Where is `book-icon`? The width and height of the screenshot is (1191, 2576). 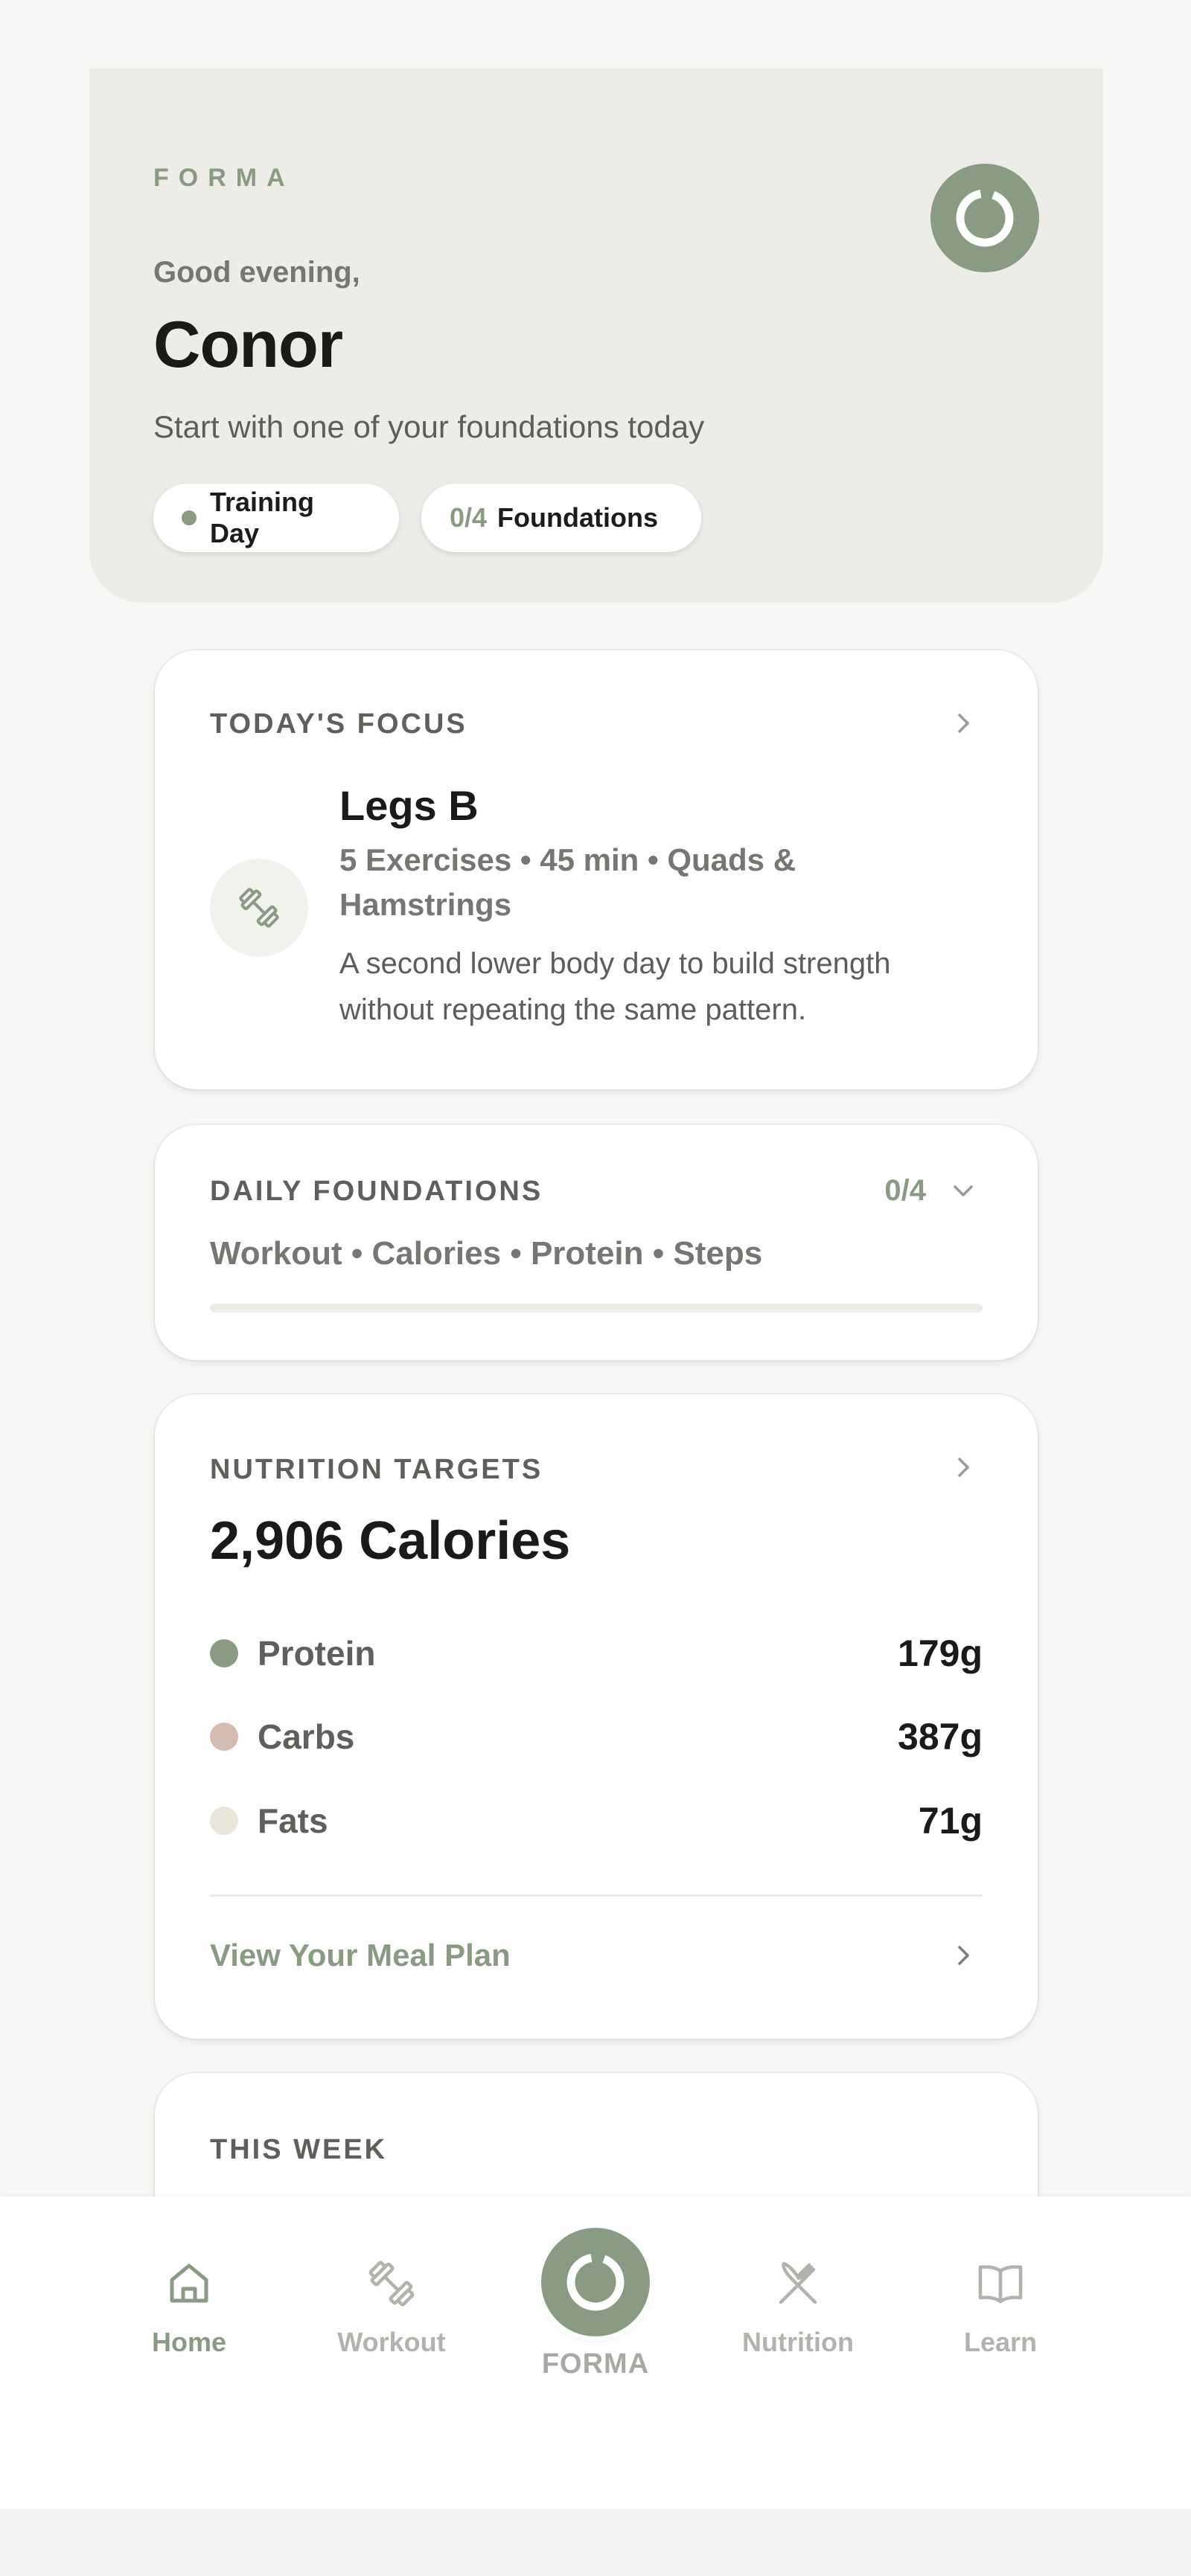 book-icon is located at coordinates (1000, 2284).